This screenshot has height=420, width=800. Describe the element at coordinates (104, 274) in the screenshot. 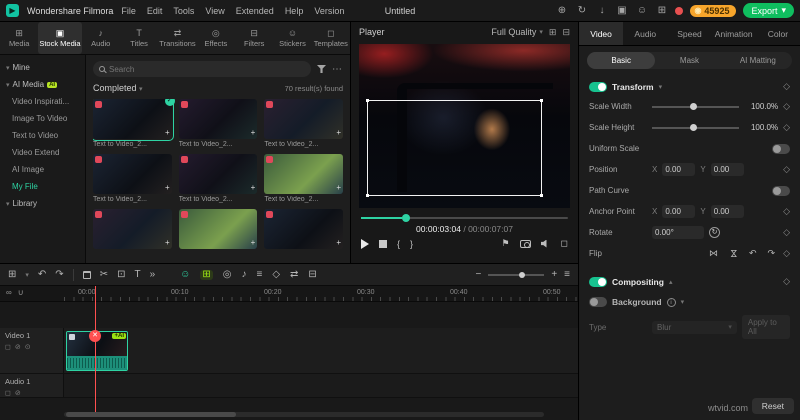

I see `split-icon: ✂` at that location.